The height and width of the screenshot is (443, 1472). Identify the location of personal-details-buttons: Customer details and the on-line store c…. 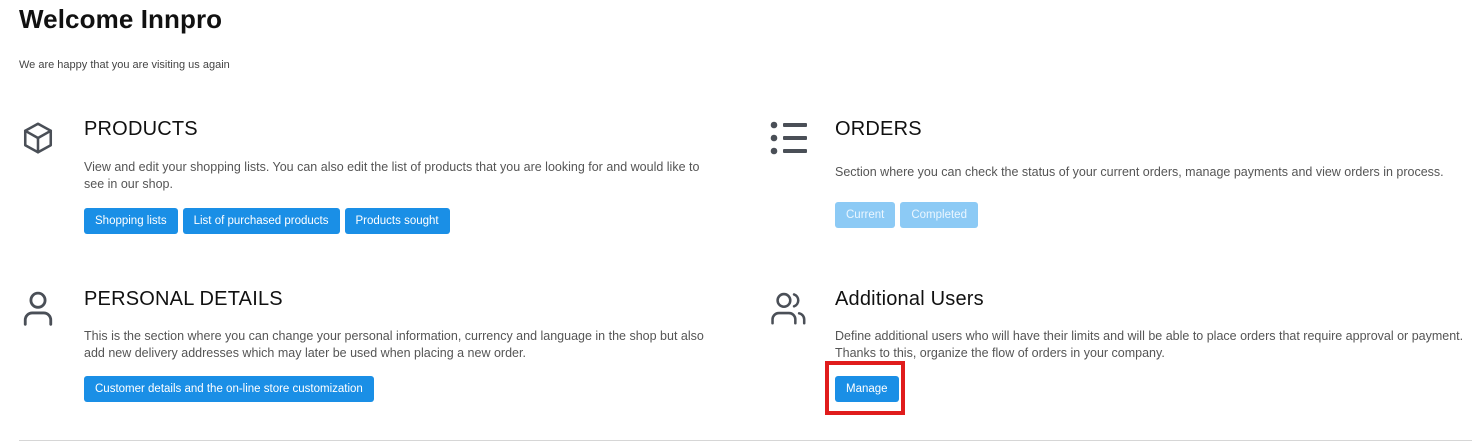
(229, 389).